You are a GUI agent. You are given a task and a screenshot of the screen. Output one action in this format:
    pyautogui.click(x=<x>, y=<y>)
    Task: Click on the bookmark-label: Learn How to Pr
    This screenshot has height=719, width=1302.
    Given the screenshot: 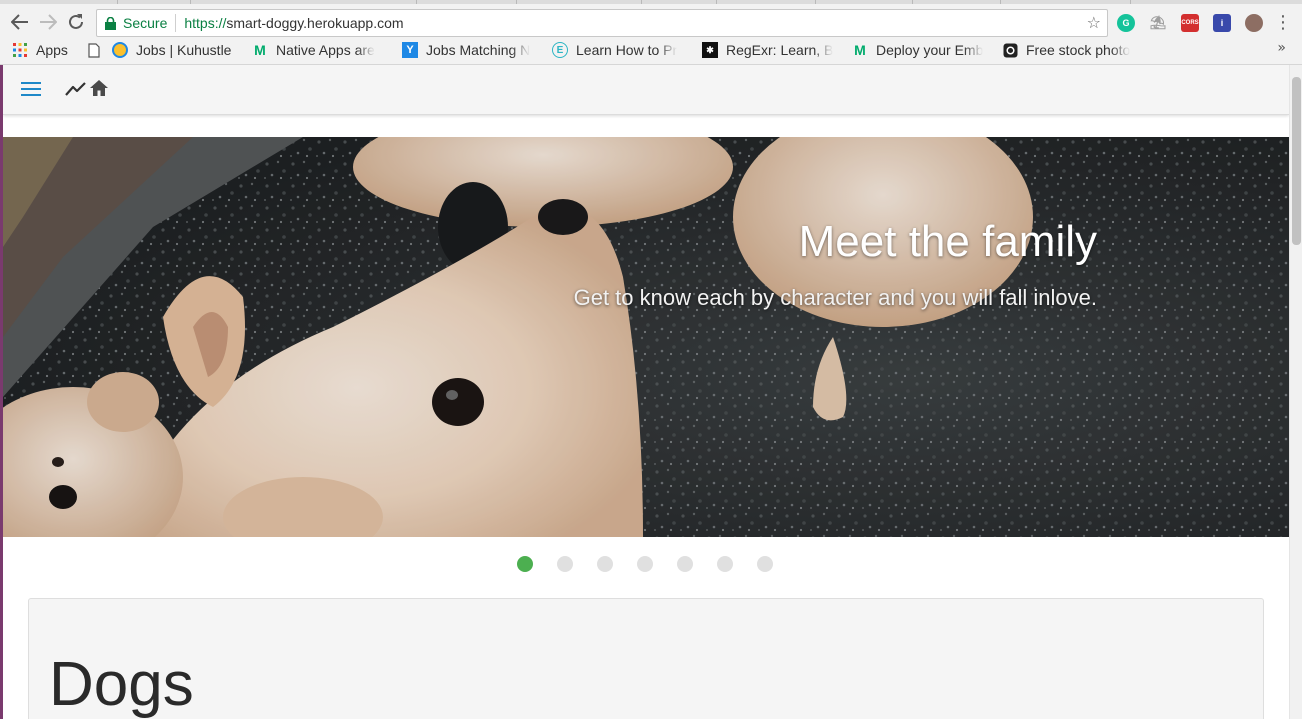 What is the action you would take?
    pyautogui.click(x=627, y=50)
    